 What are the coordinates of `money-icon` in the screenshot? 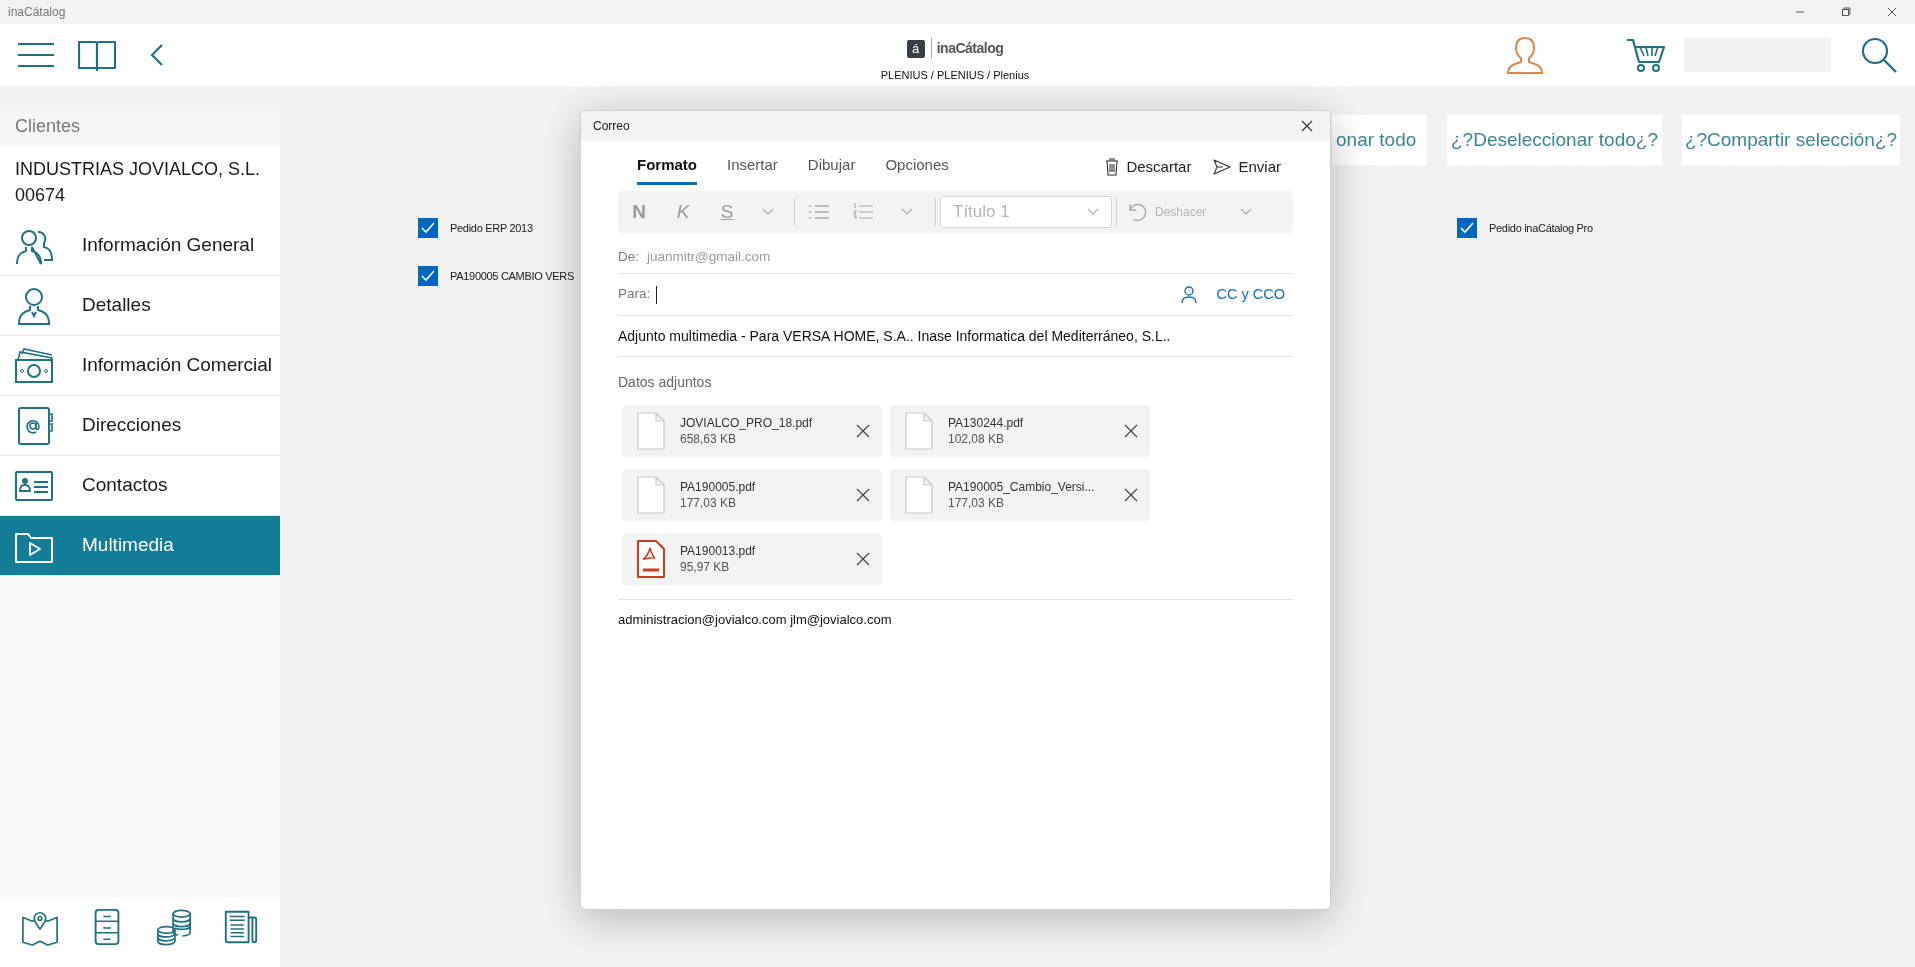 It's located at (34, 365).